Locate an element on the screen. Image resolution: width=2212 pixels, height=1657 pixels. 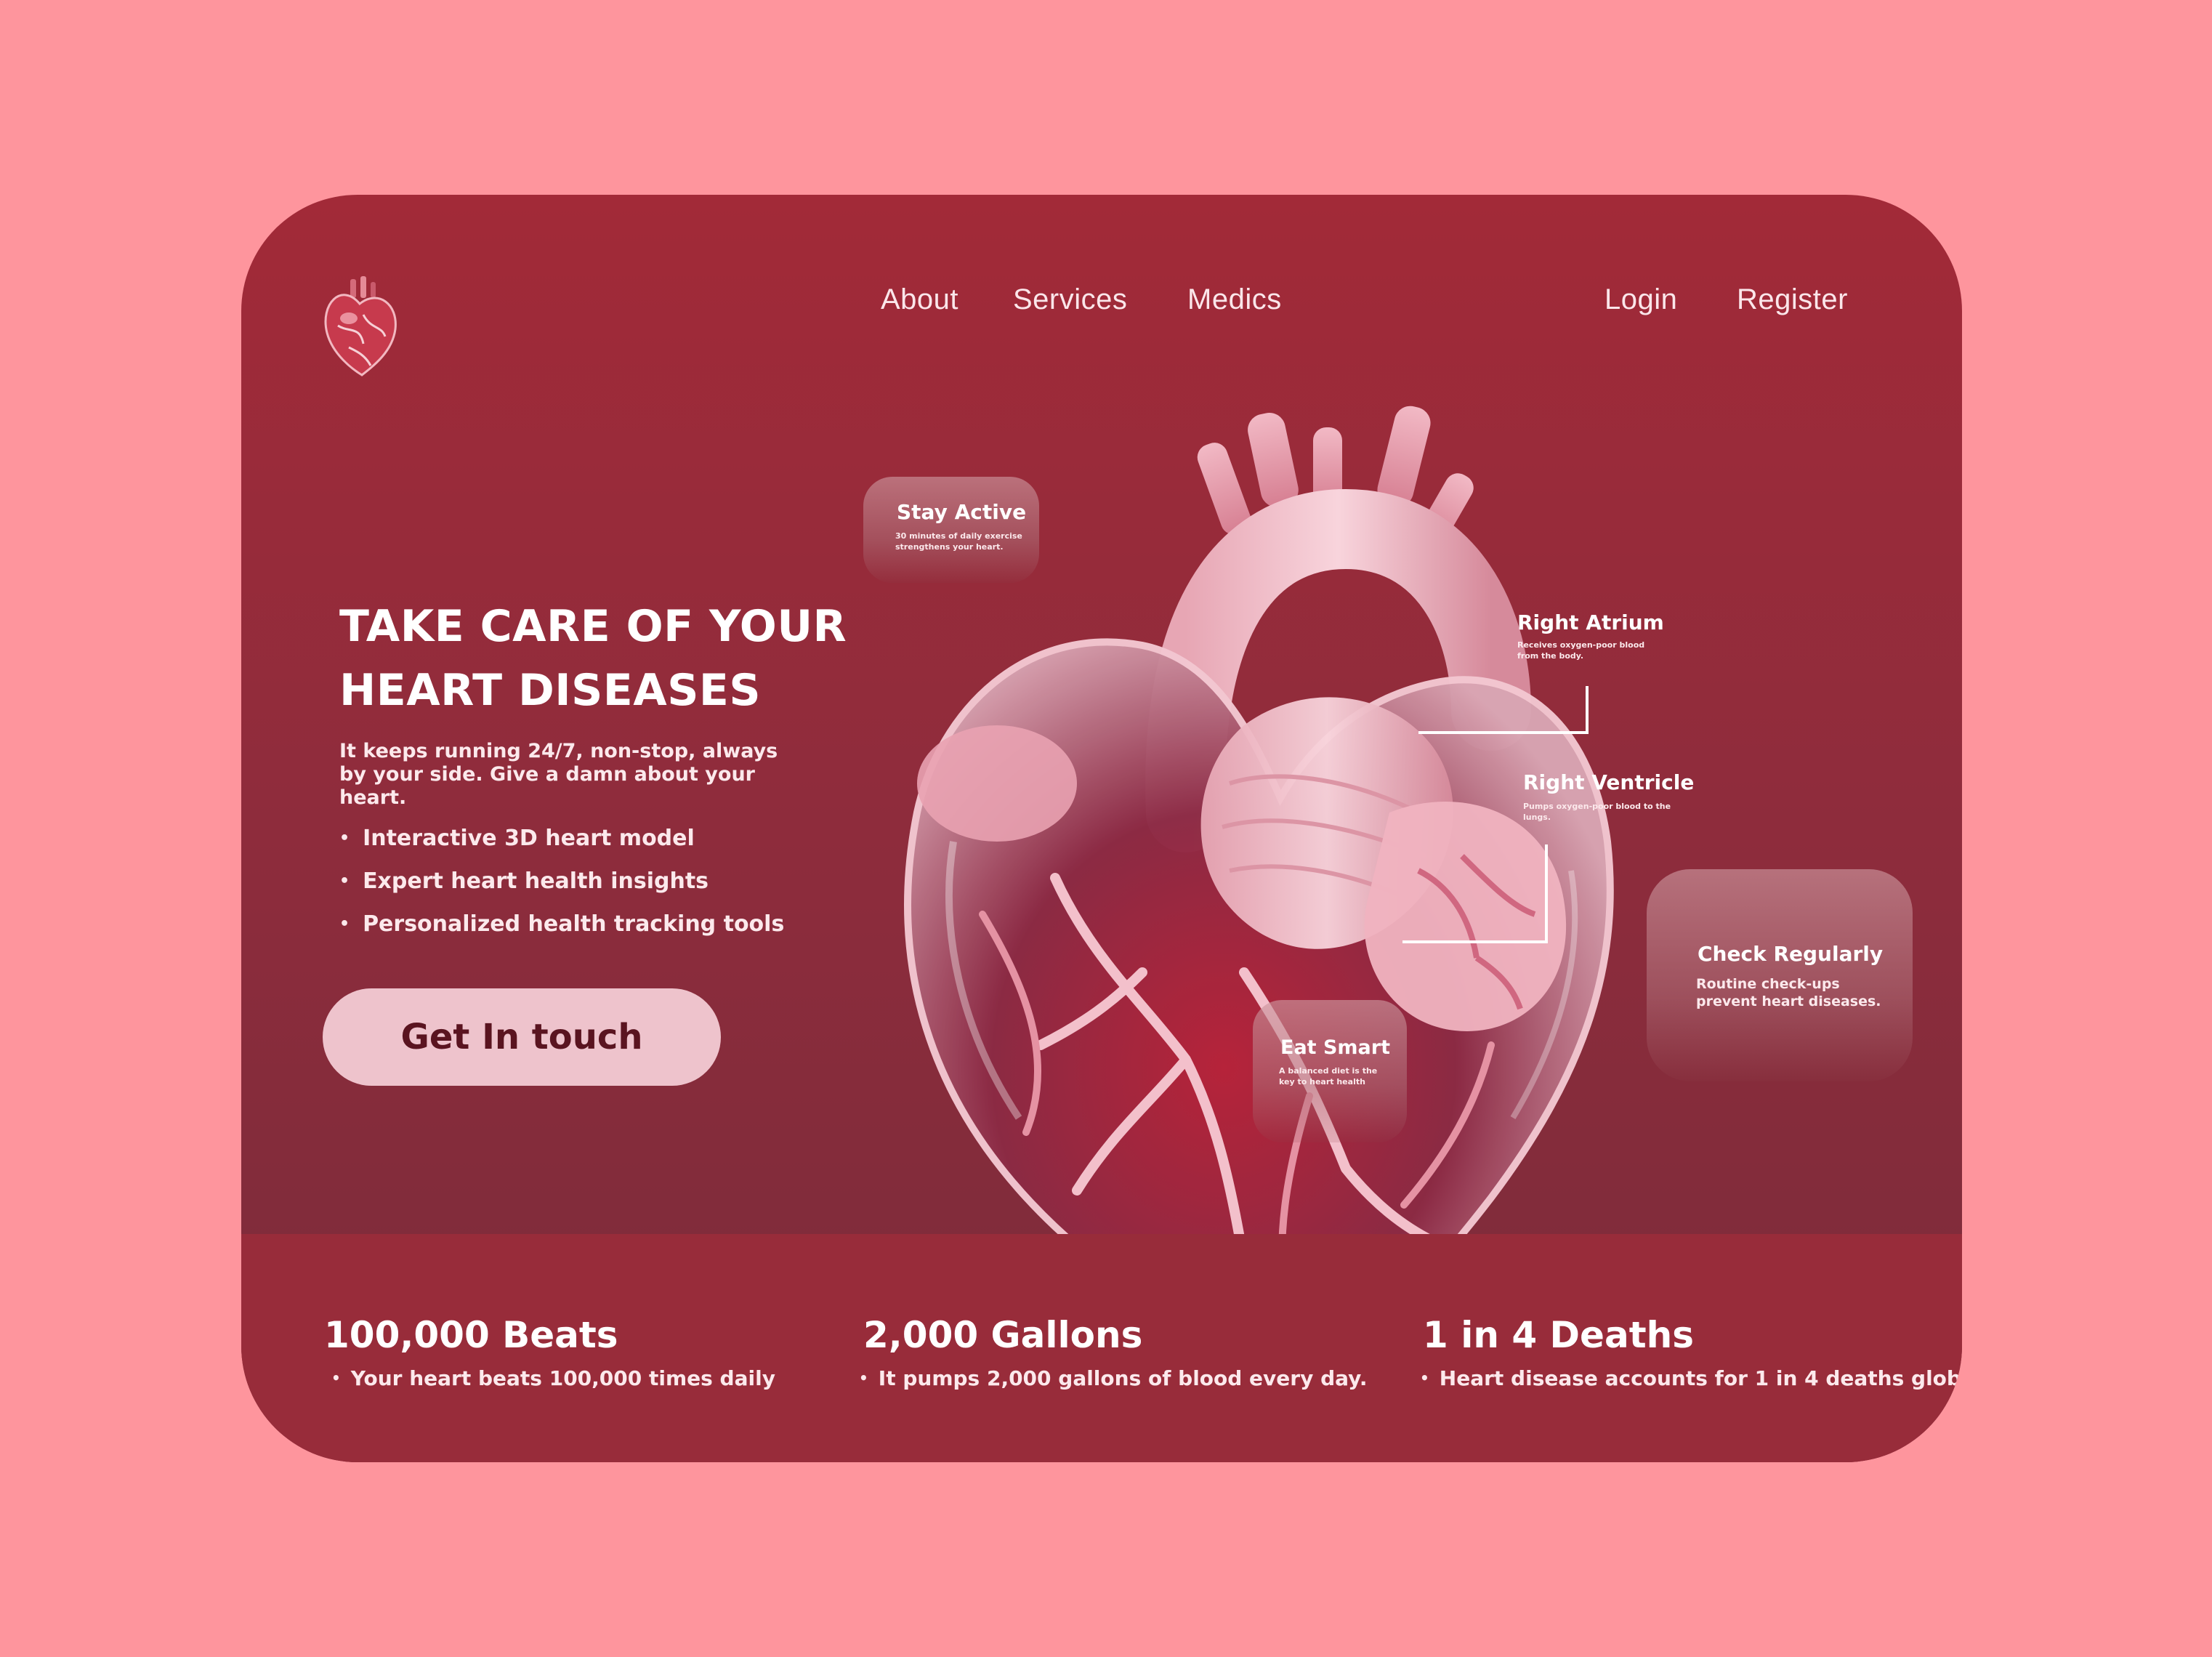
stat-gallons-value: 2,000 Gallons is located at coordinates (1003, 1335).